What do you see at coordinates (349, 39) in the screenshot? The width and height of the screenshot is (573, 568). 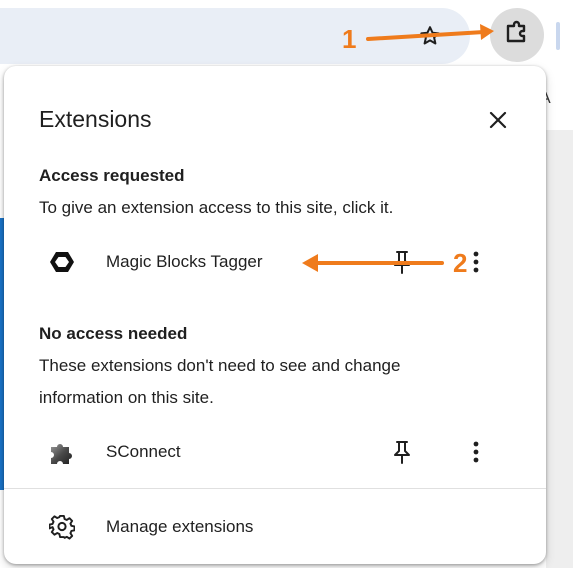 I see `annotation-number-1: 1` at bounding box center [349, 39].